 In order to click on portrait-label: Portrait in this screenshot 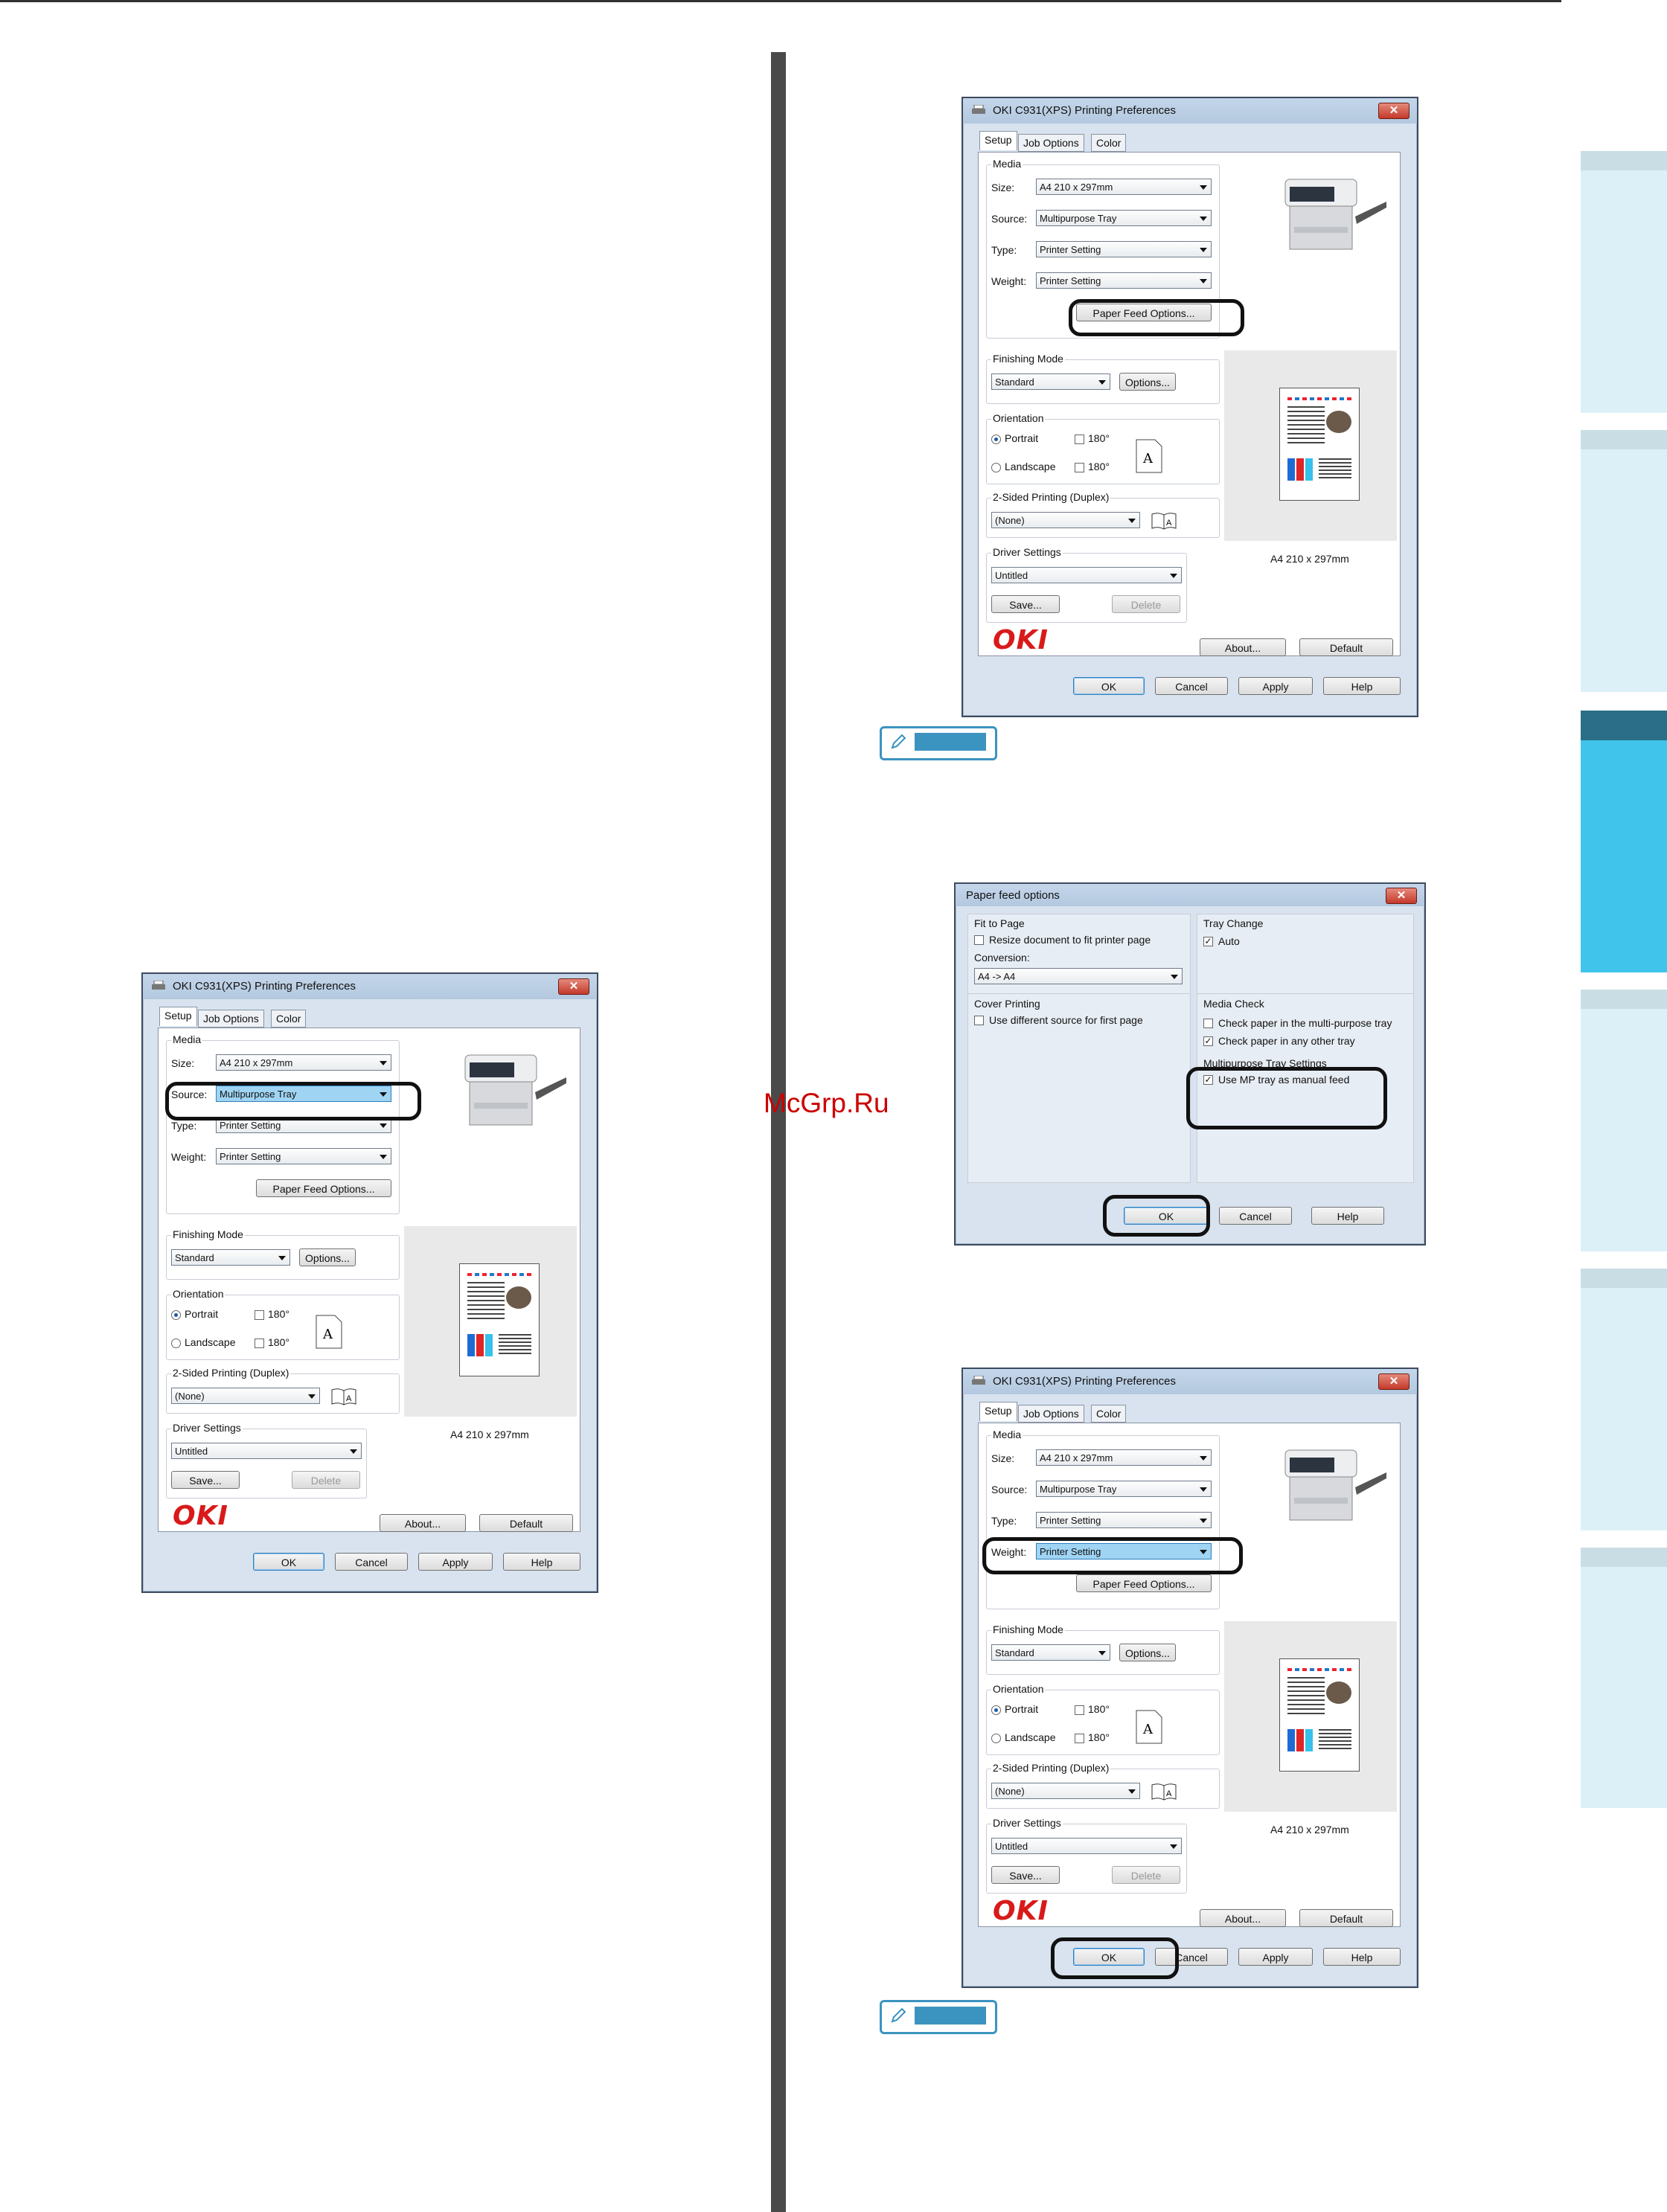, I will do `click(1022, 1709)`.